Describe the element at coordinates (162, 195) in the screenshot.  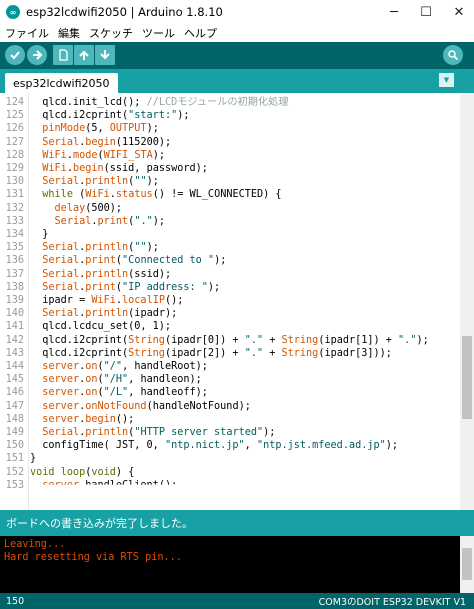
I see `line-code: while (WiFi.status() != WL_CONNECTED) {` at that location.